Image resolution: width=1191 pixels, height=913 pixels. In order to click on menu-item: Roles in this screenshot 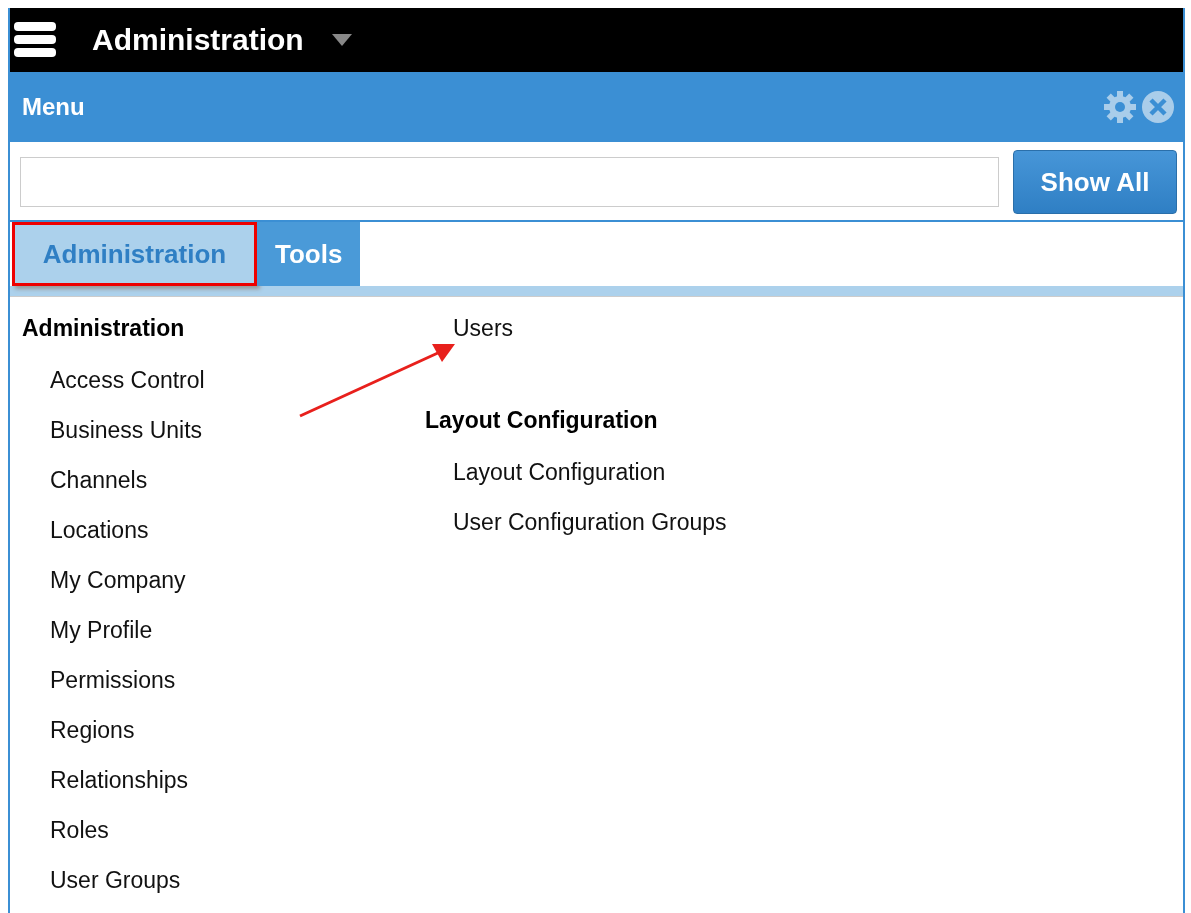, I will do `click(223, 838)`.